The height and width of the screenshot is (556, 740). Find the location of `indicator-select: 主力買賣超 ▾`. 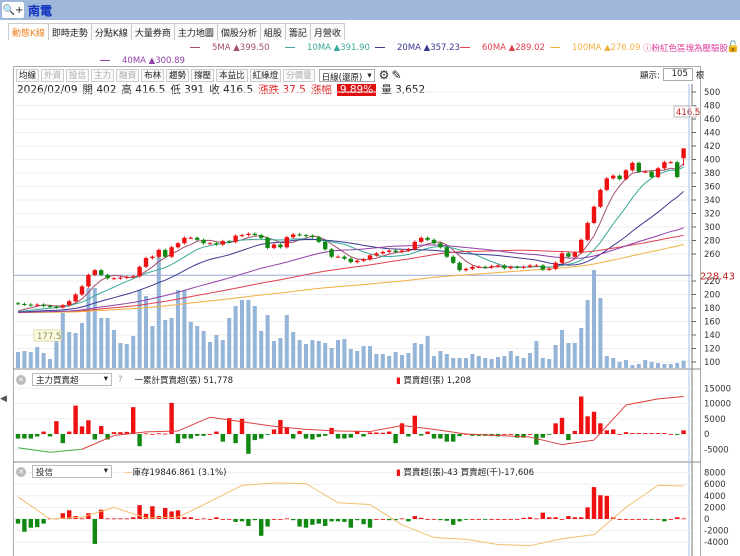

indicator-select: 主力買賣超 ▾ is located at coordinates (72, 379).